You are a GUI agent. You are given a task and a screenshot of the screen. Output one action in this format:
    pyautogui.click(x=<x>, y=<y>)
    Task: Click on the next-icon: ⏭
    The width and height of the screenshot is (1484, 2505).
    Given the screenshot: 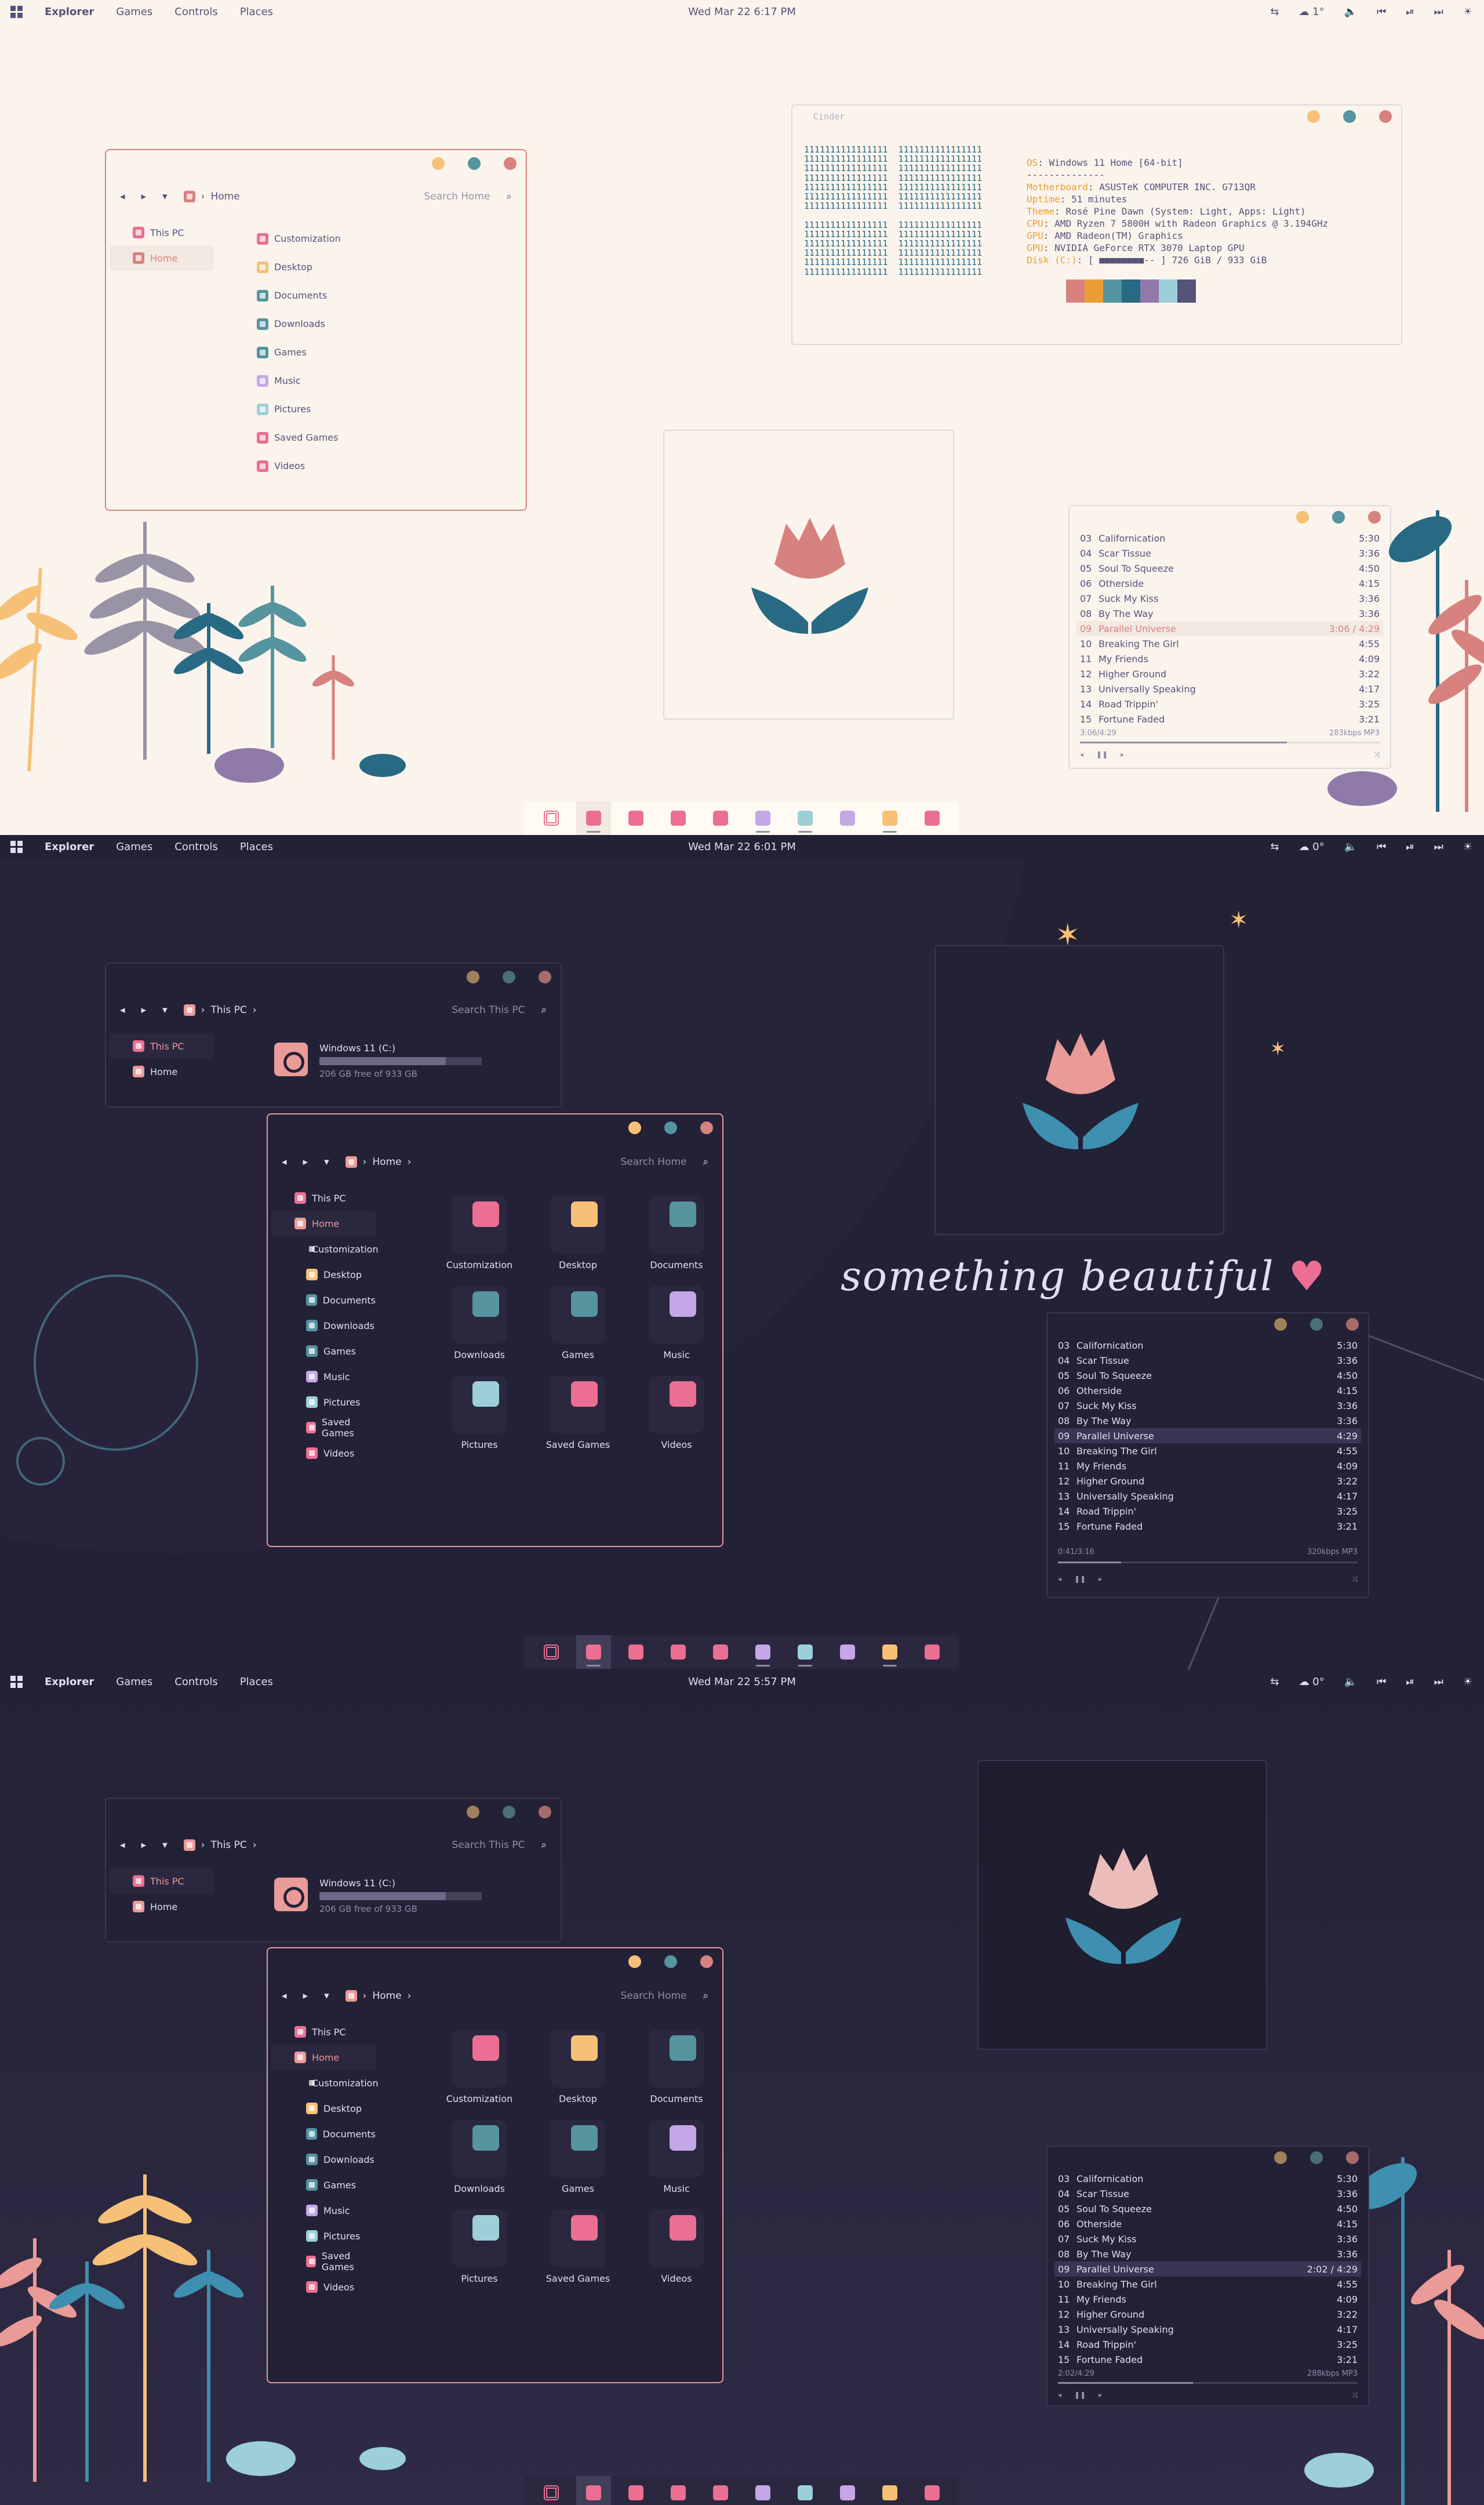 What is the action you would take?
    pyautogui.click(x=1438, y=12)
    